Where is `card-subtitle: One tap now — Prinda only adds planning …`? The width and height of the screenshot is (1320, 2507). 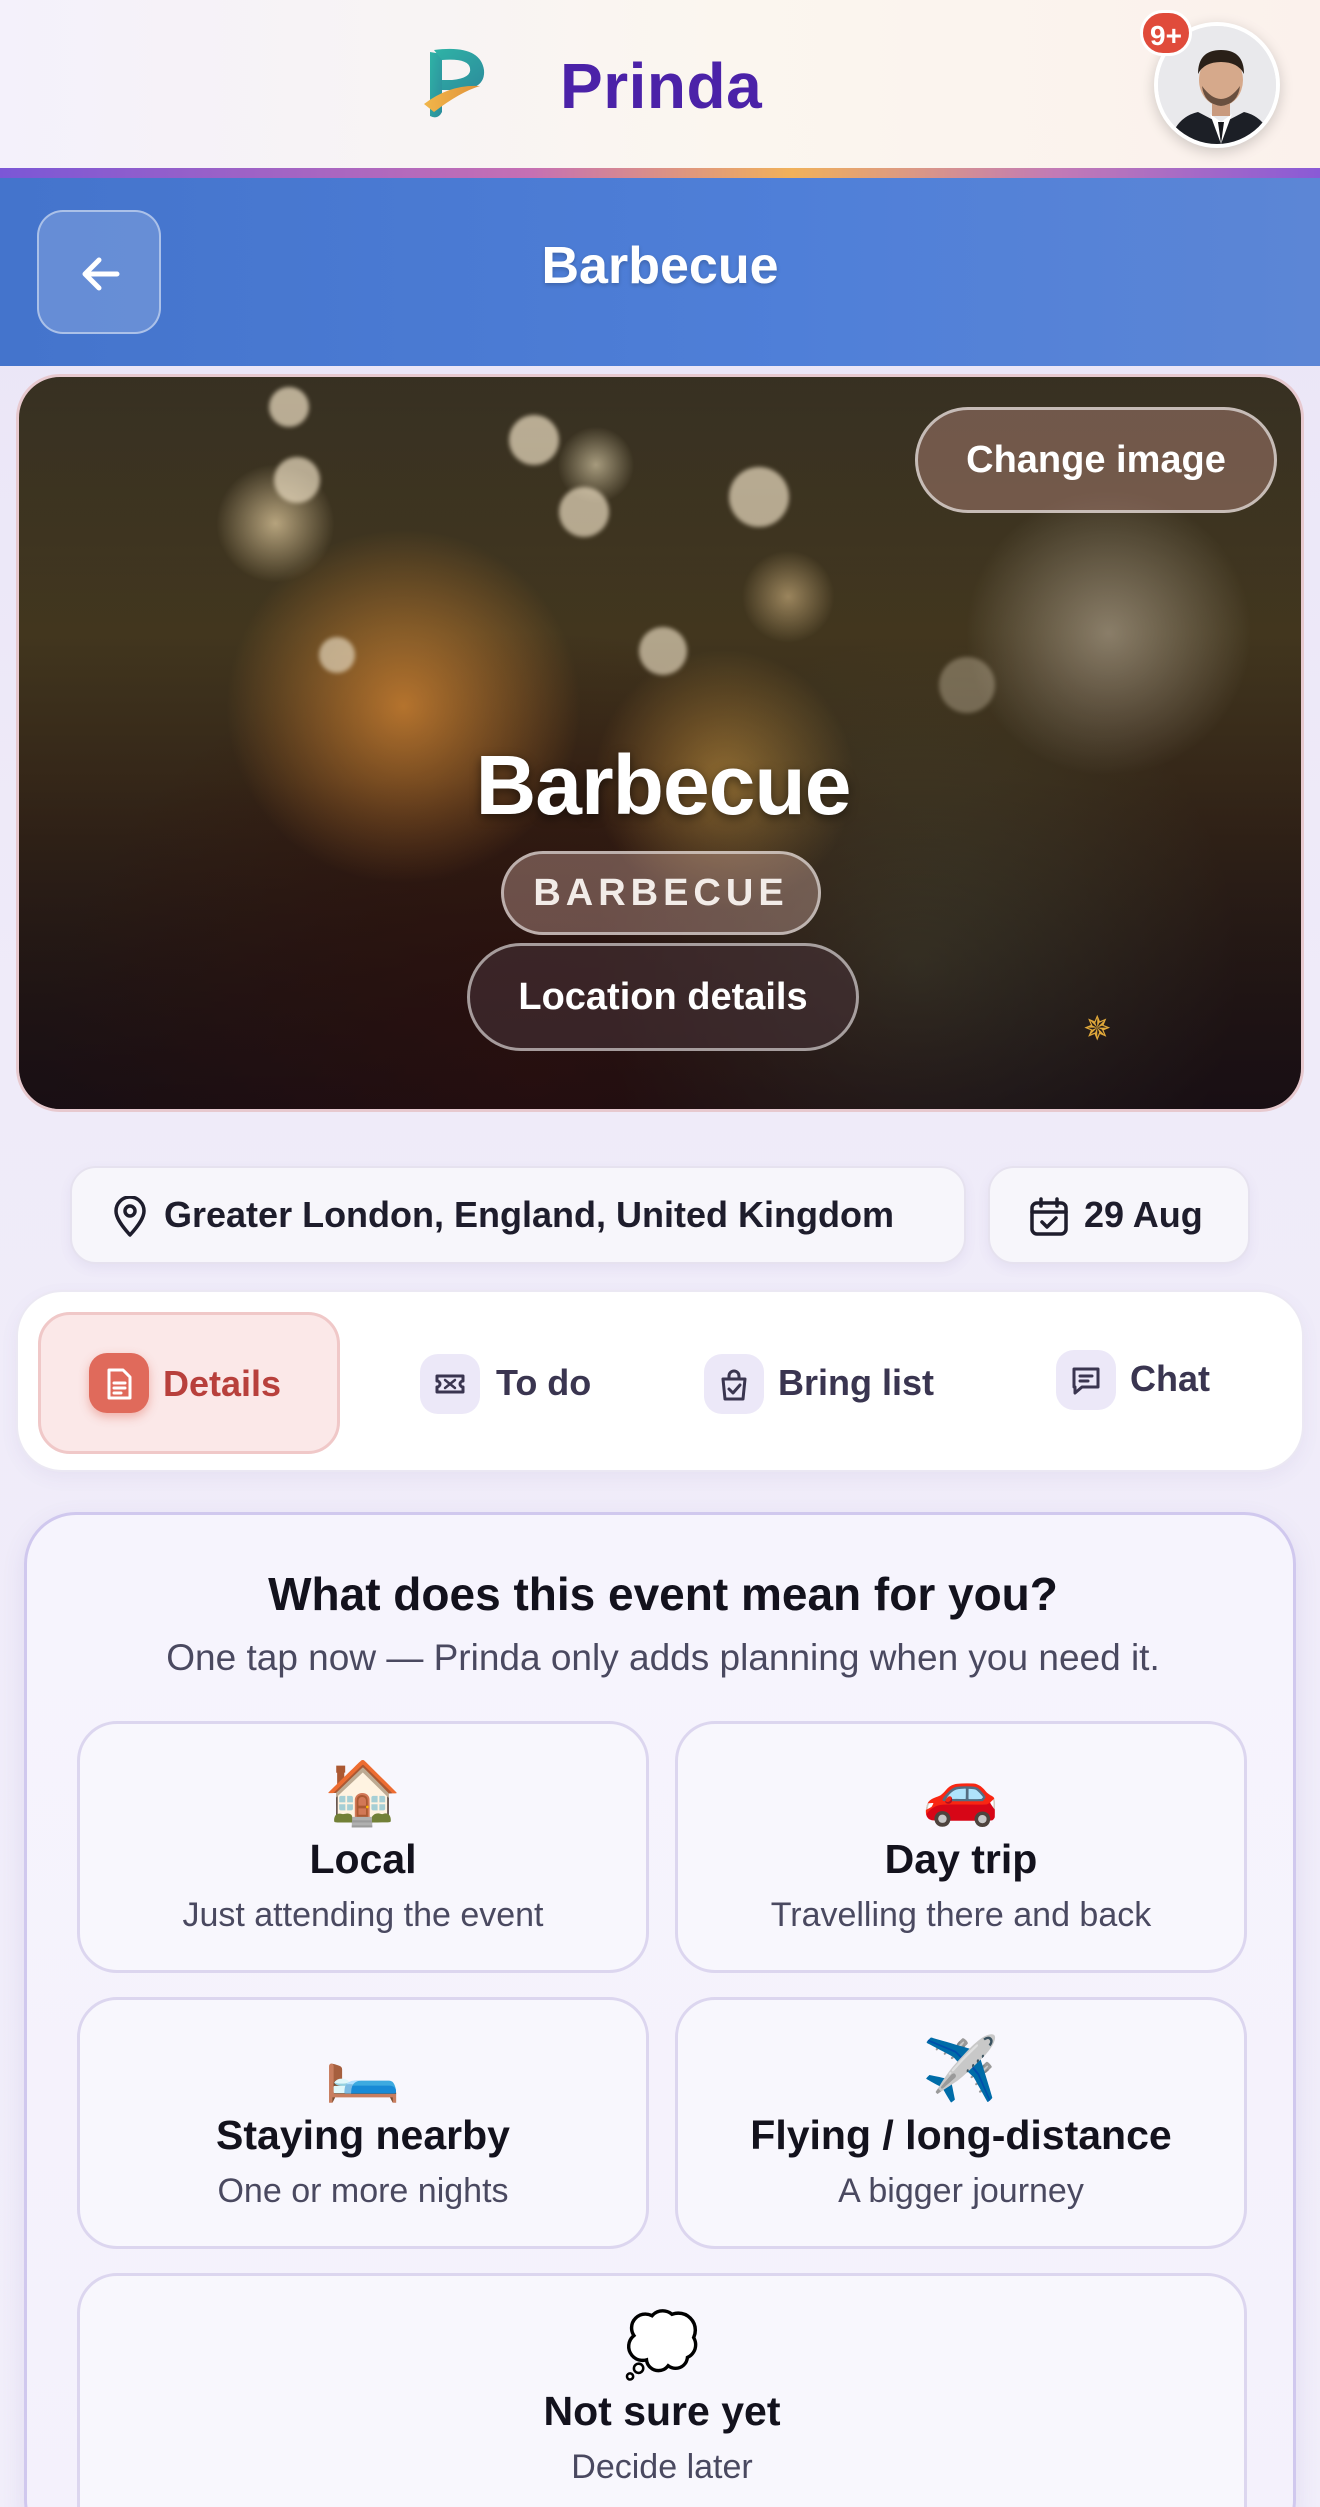 card-subtitle: One tap now — Prinda only adds planning … is located at coordinates (663, 1657).